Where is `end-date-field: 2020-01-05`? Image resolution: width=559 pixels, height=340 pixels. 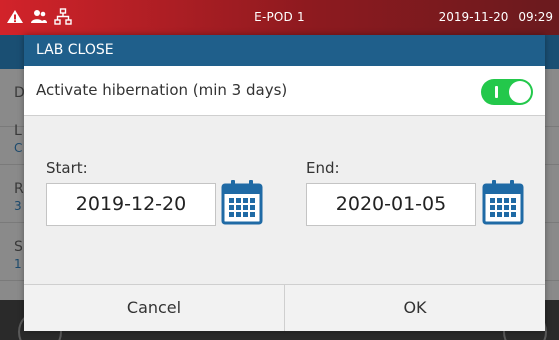
end-date-field: 2020-01-05 is located at coordinates (391, 204).